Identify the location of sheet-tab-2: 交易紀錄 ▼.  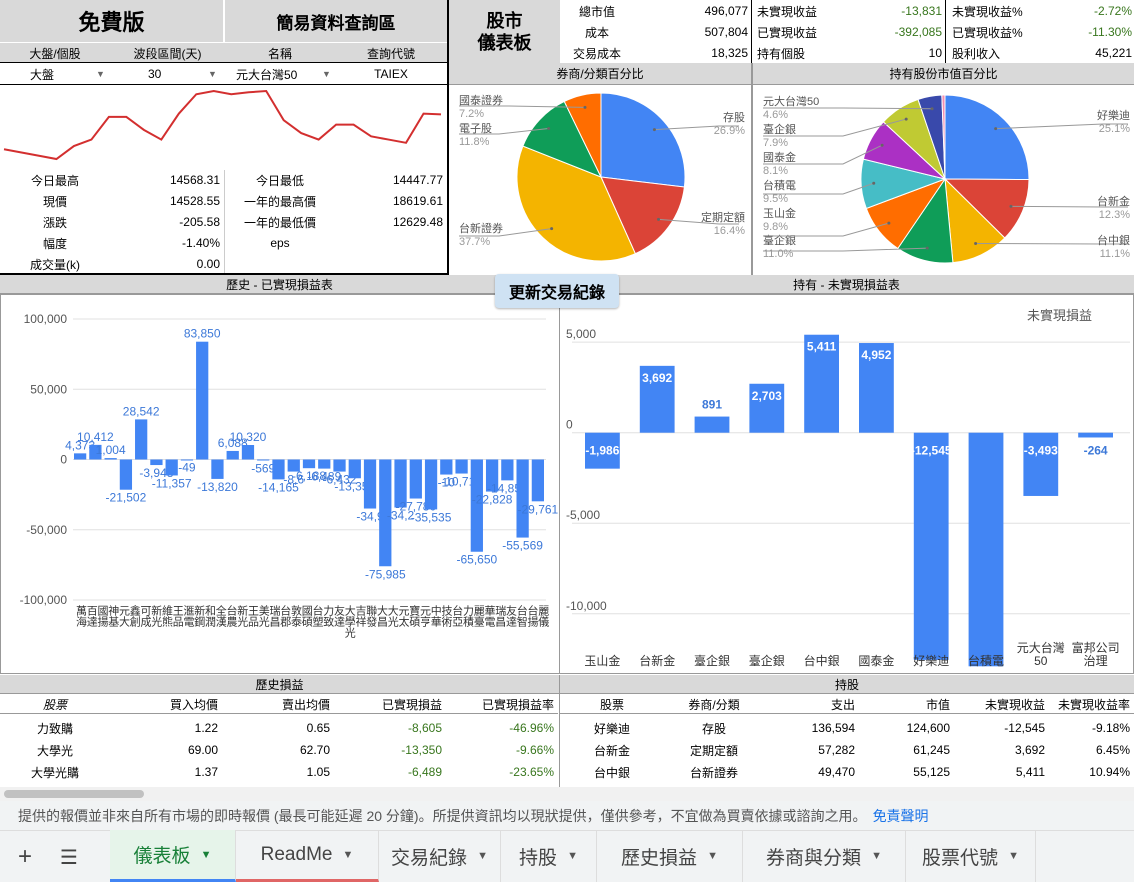
(440, 856).